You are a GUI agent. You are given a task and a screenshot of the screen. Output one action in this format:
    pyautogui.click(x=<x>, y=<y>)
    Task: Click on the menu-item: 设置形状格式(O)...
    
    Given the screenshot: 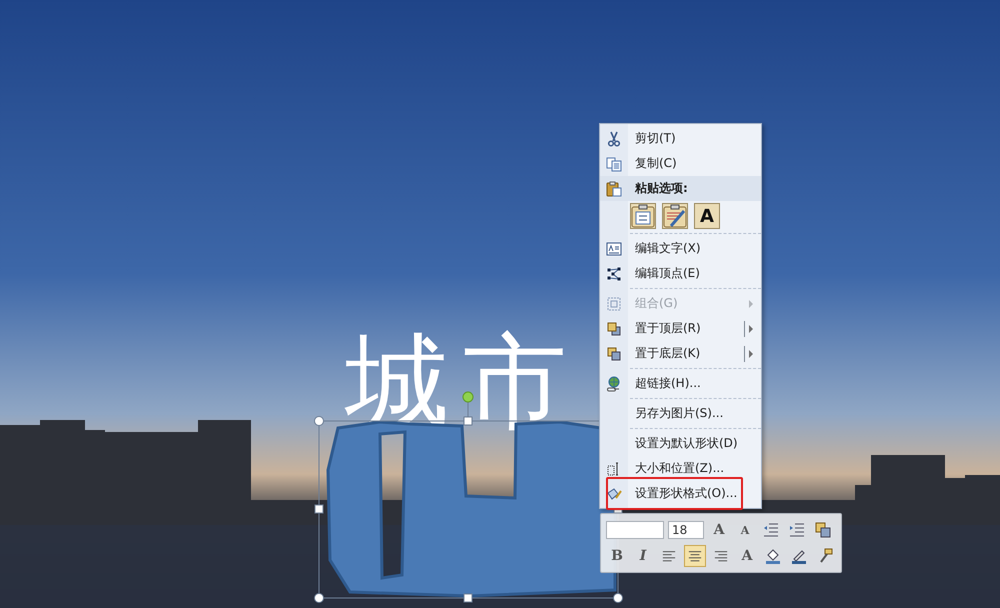 What is the action you would take?
    pyautogui.click(x=680, y=493)
    